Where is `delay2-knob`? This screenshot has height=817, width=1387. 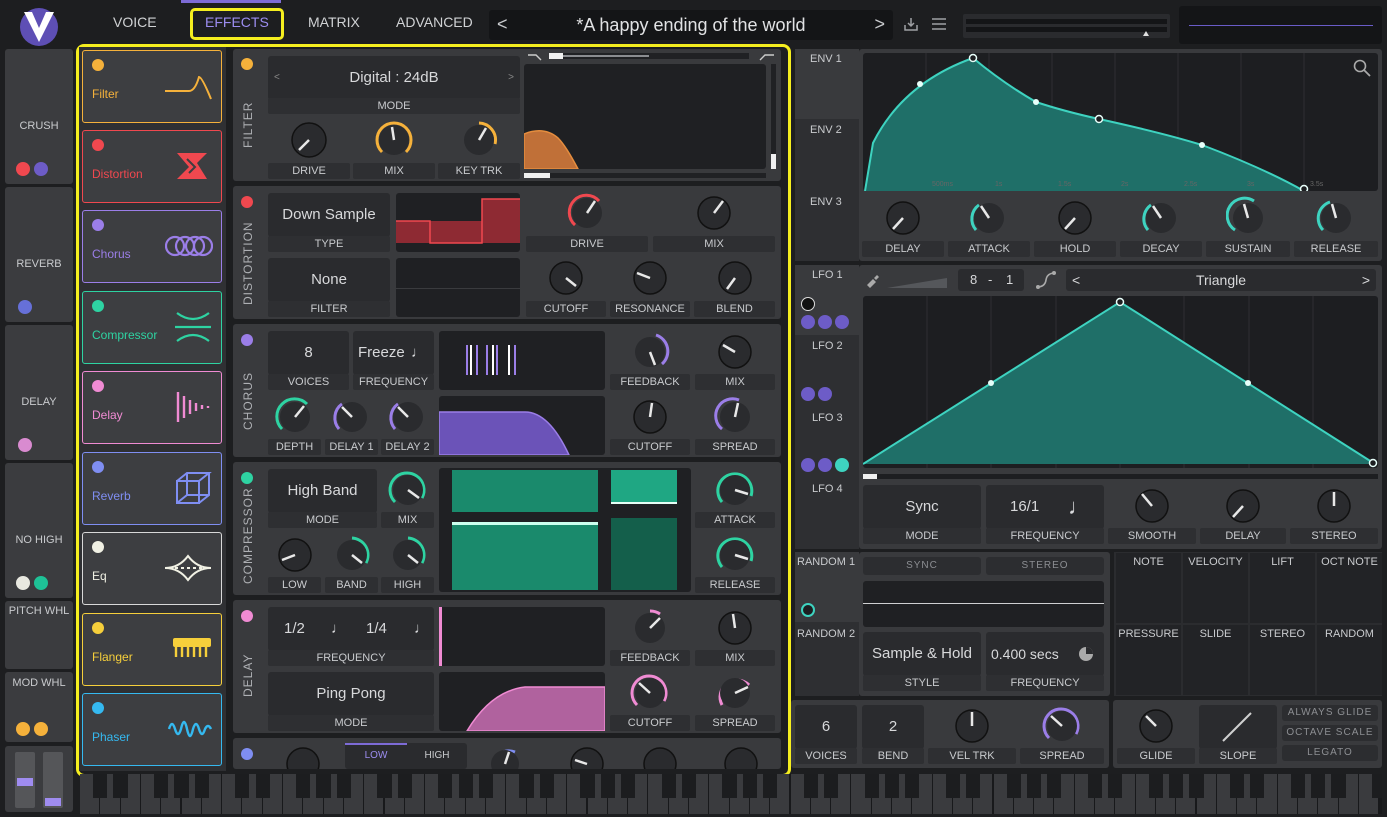 delay2-knob is located at coordinates (408, 417).